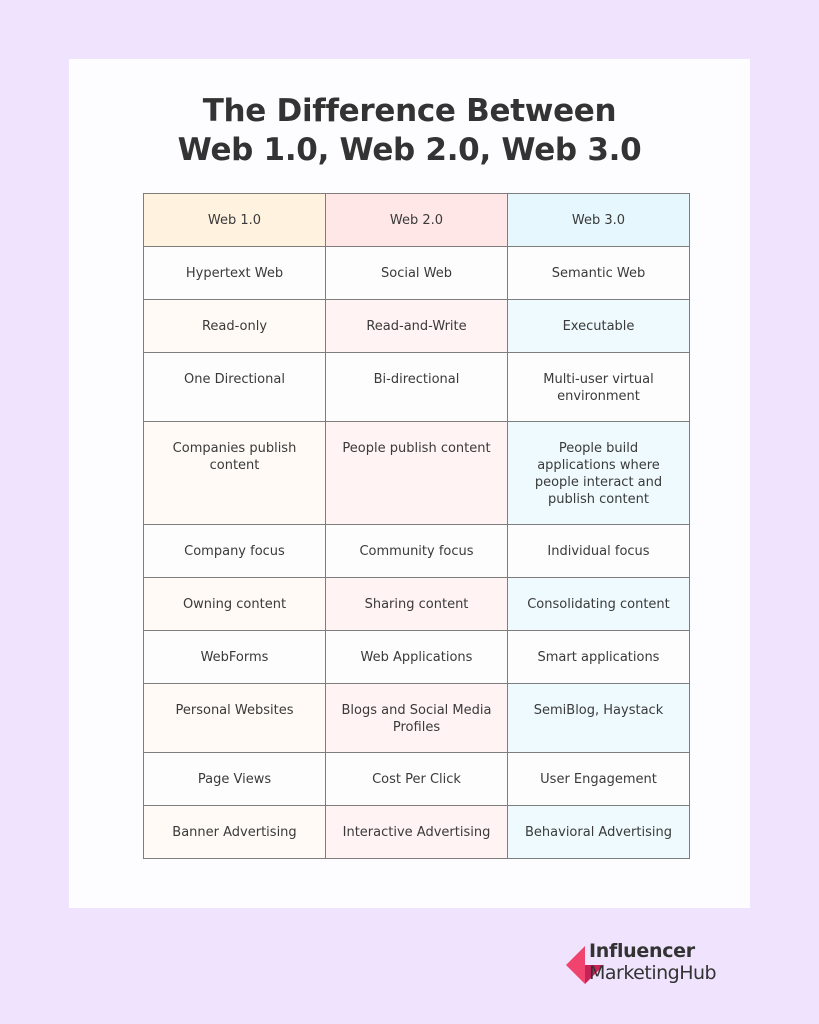 The height and width of the screenshot is (1024, 819). Describe the element at coordinates (234, 832) in the screenshot. I see `table-cell: Banner Advertising` at that location.